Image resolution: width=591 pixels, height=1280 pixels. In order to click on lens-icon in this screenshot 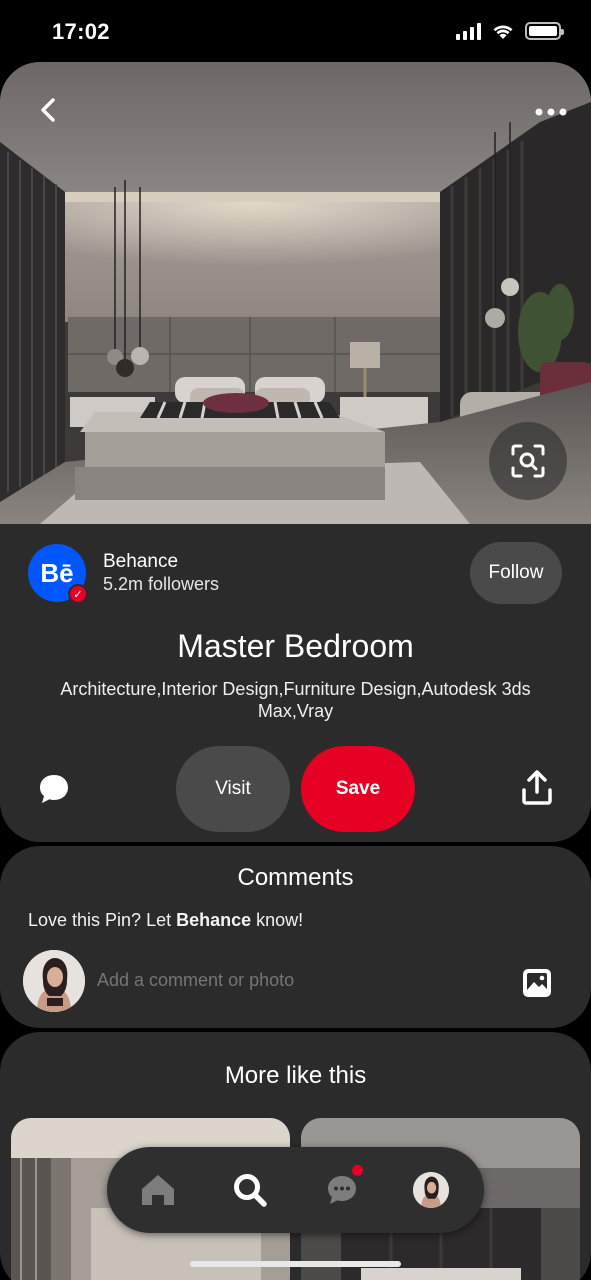, I will do `click(528, 461)`.